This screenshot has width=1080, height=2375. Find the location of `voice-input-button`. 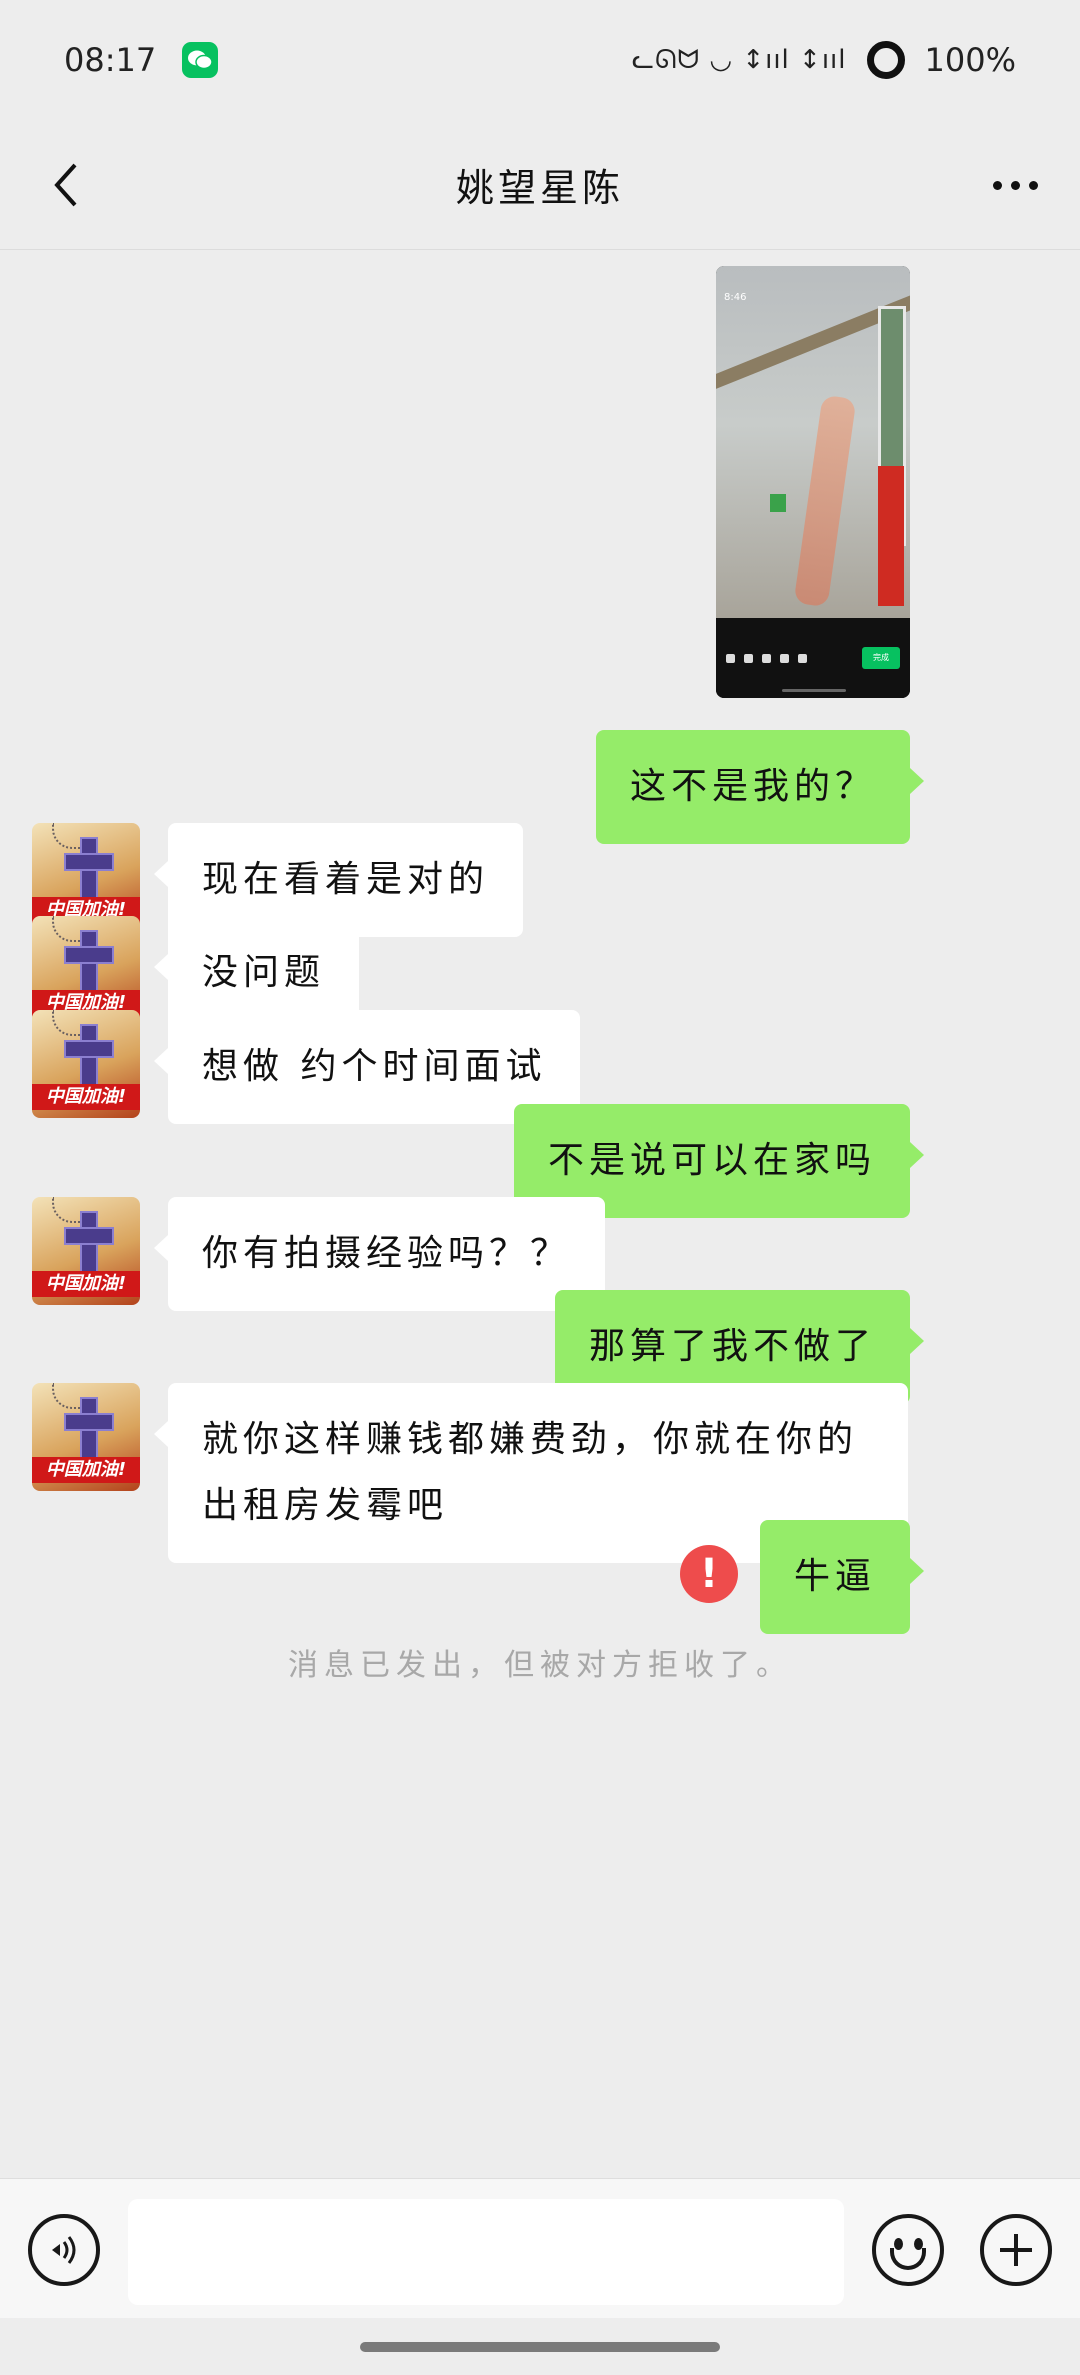

voice-input-button is located at coordinates (64, 2250).